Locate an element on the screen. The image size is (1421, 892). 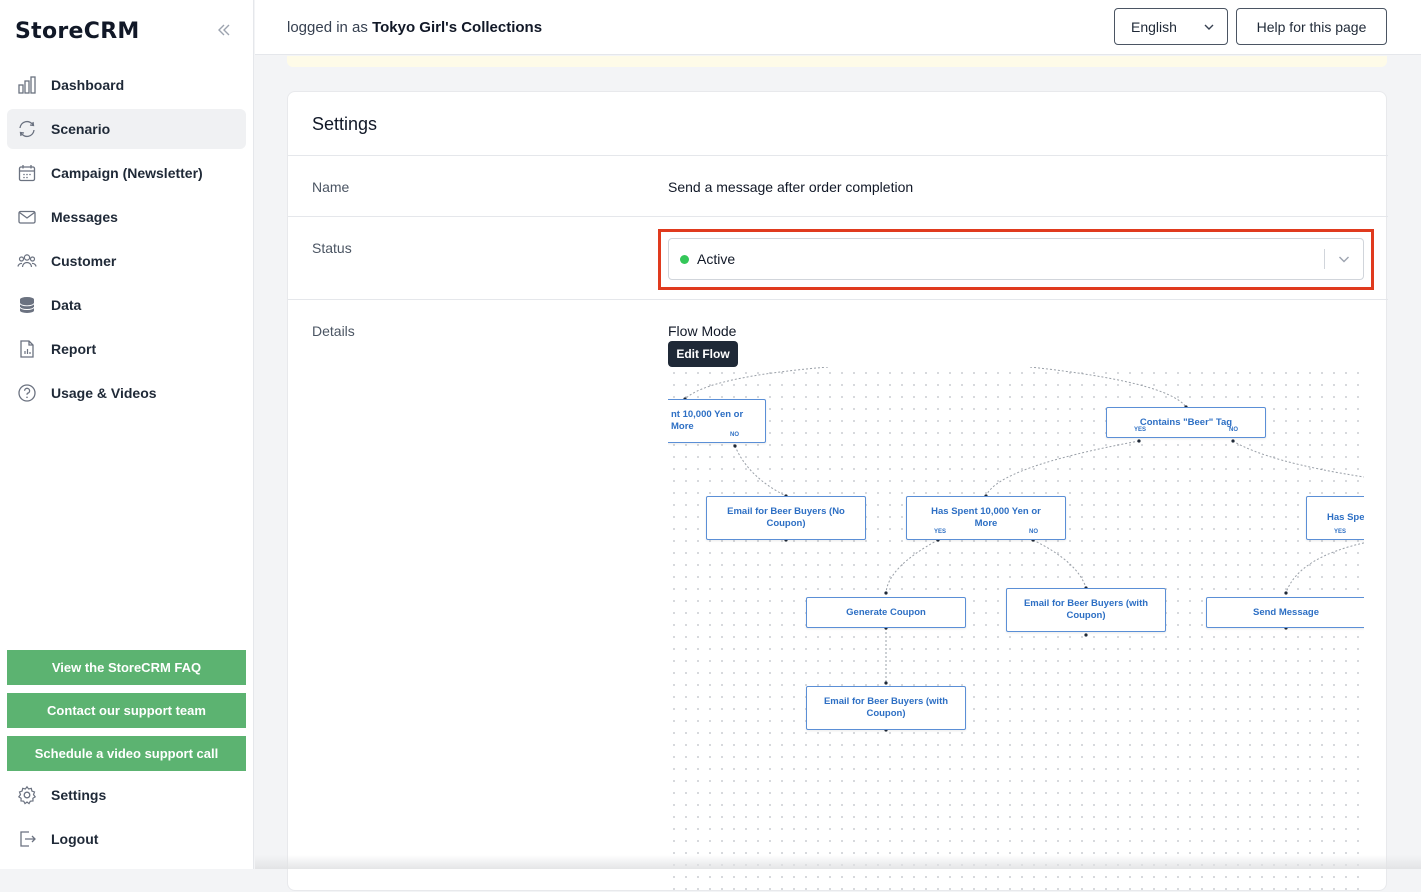
flow-node-send-message: Send Message is located at coordinates (1285, 612).